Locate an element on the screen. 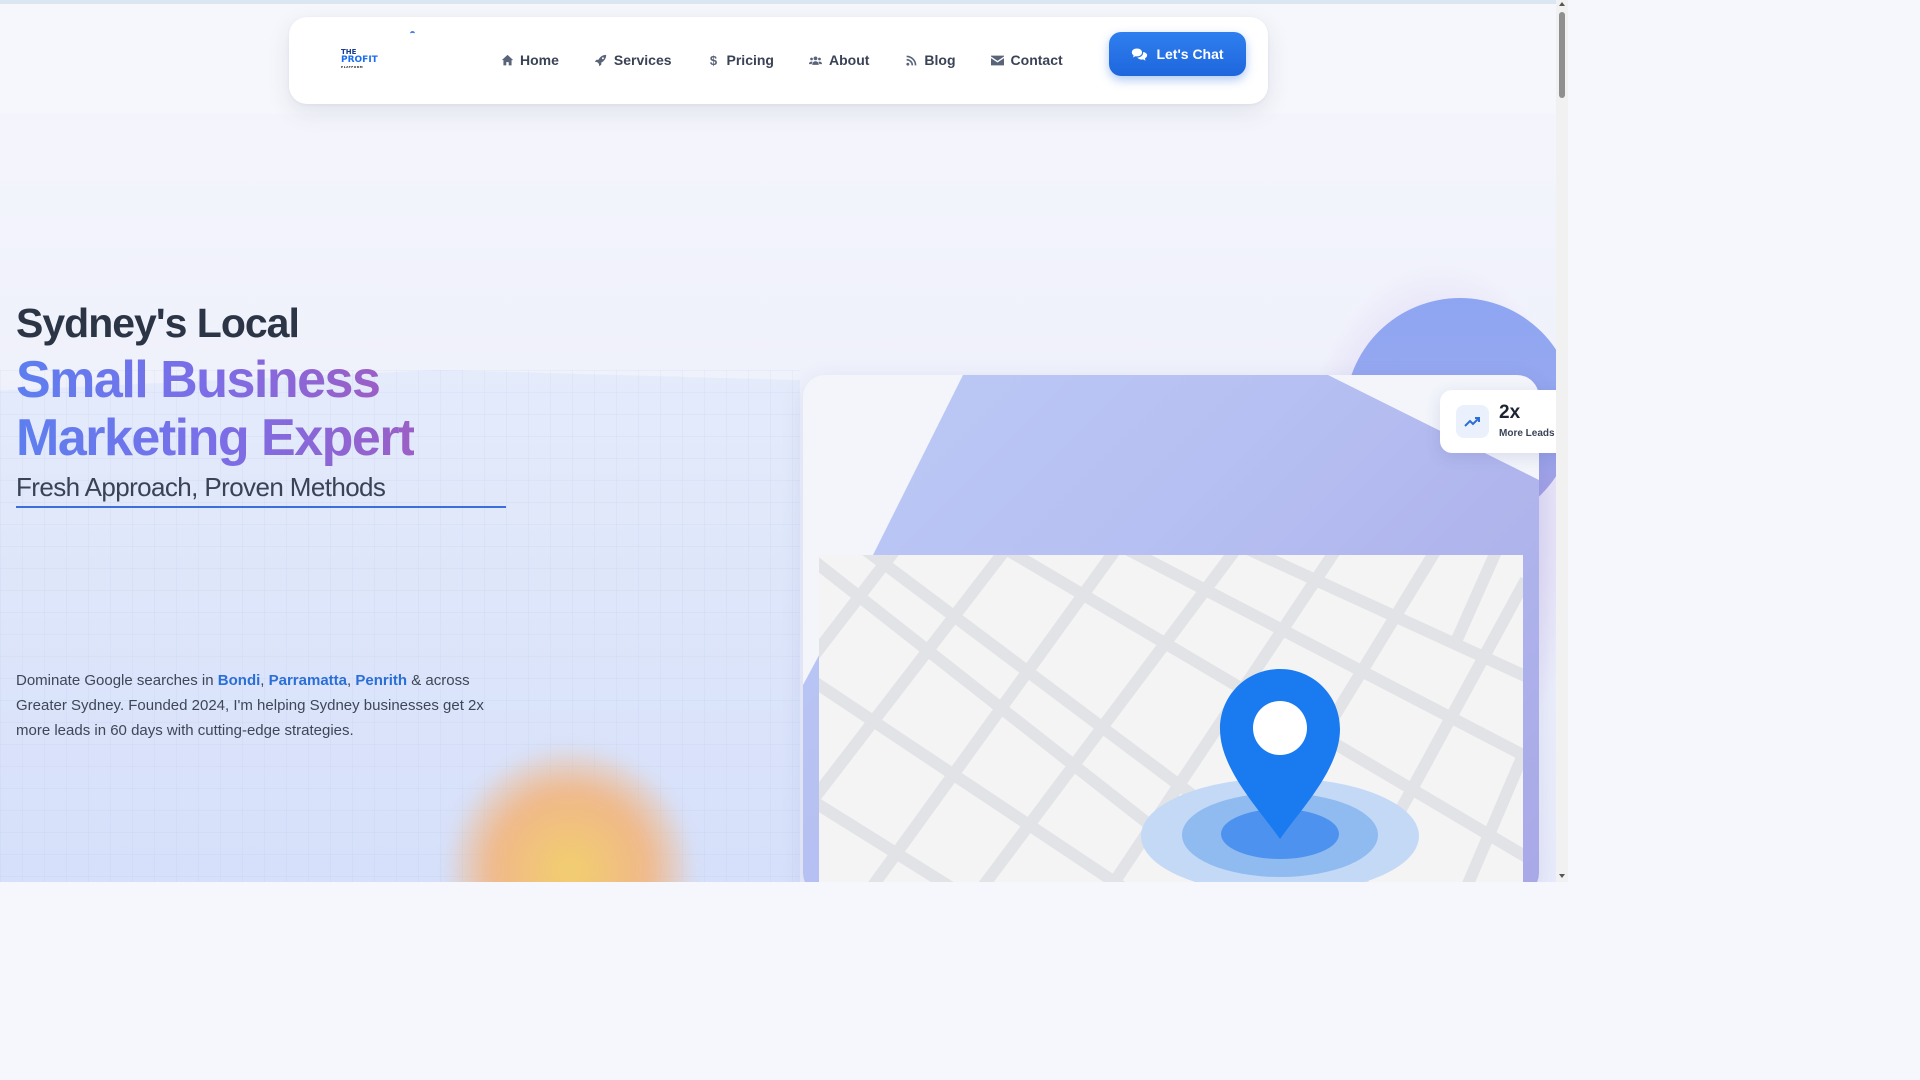  nav-label: Services is located at coordinates (642, 60).